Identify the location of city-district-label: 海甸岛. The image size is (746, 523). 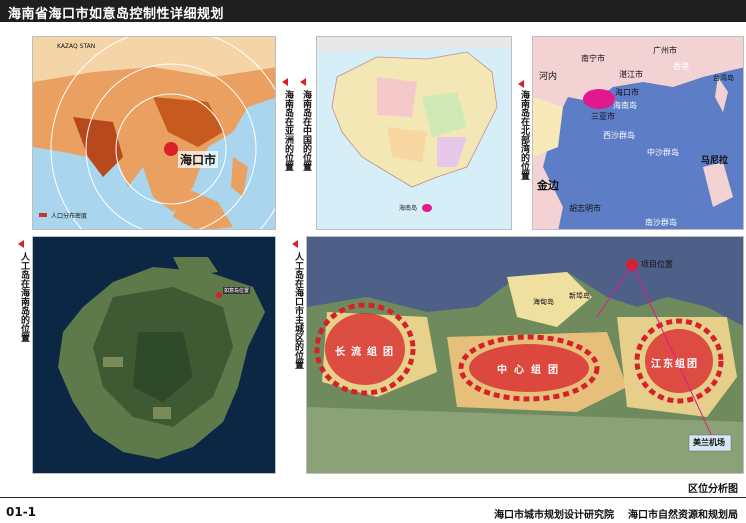
(543, 302).